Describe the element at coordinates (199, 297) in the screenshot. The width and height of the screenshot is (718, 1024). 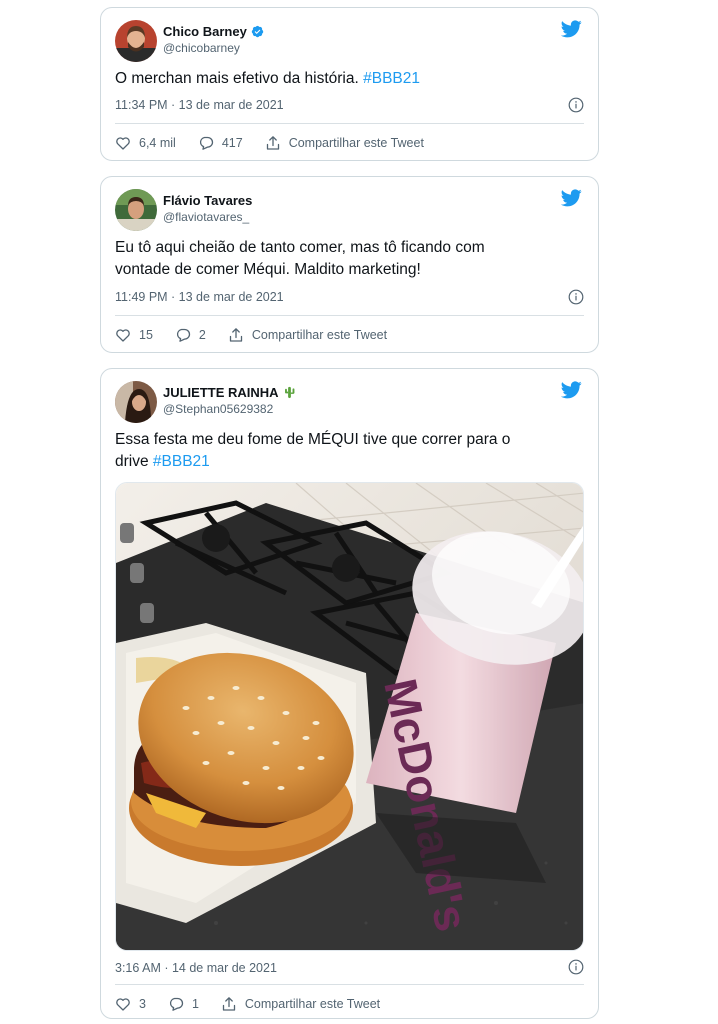
I see `tweet-timestamp: 11:49 PM · 13 de mar de 2021` at that location.